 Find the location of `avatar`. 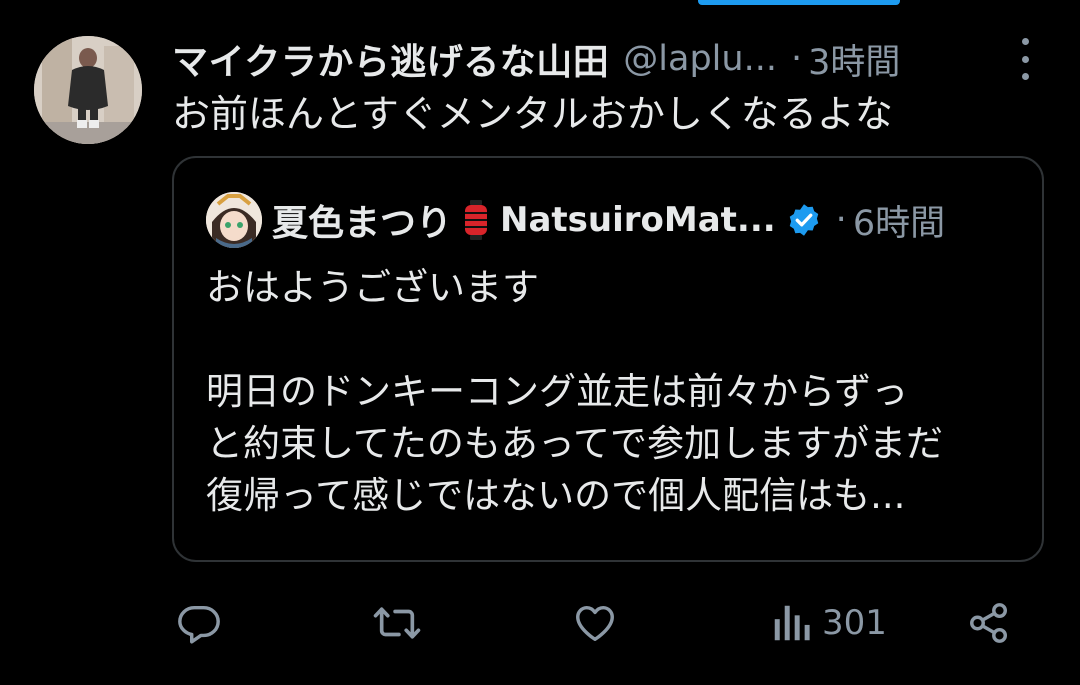

avatar is located at coordinates (88, 90).